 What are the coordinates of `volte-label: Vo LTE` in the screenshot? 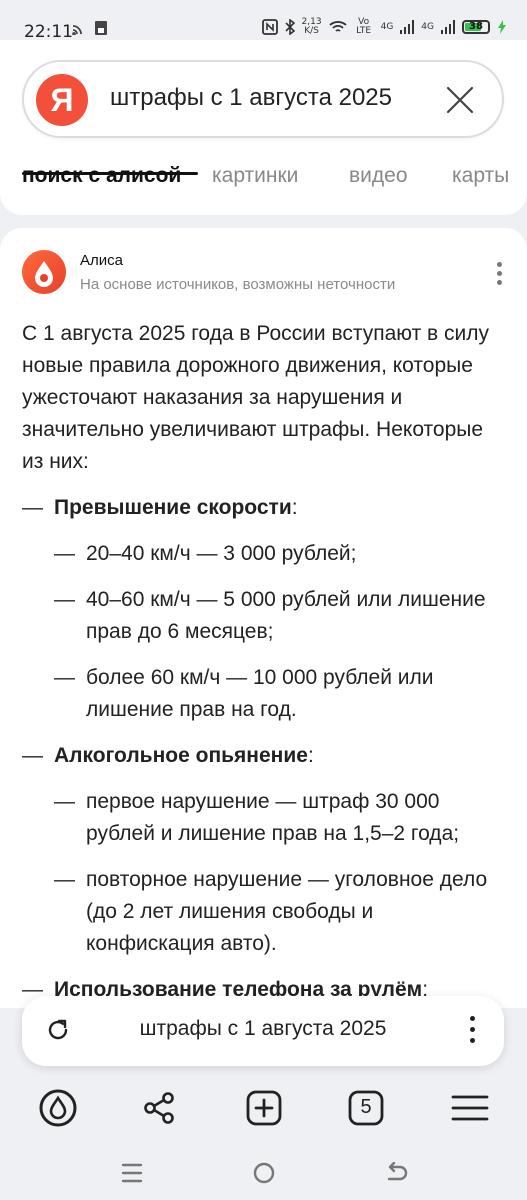 It's located at (364, 26).